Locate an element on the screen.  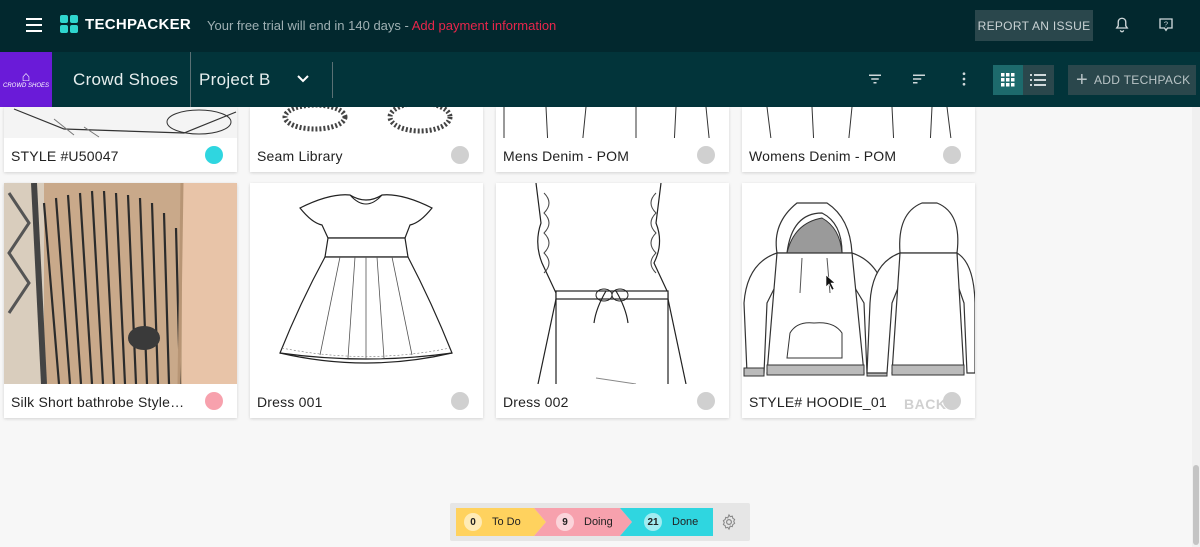
status-todo: 0 To Do is located at coordinates (492, 522).